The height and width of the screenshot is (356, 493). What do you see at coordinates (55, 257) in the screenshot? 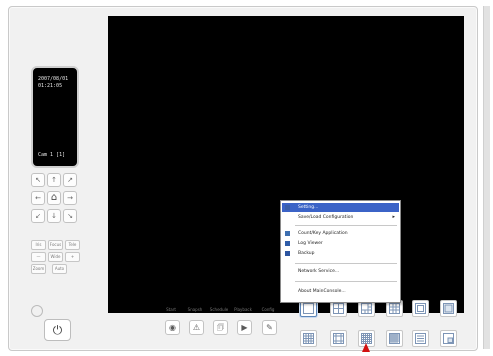
I see `ptz-wide-button: Wide` at bounding box center [55, 257].